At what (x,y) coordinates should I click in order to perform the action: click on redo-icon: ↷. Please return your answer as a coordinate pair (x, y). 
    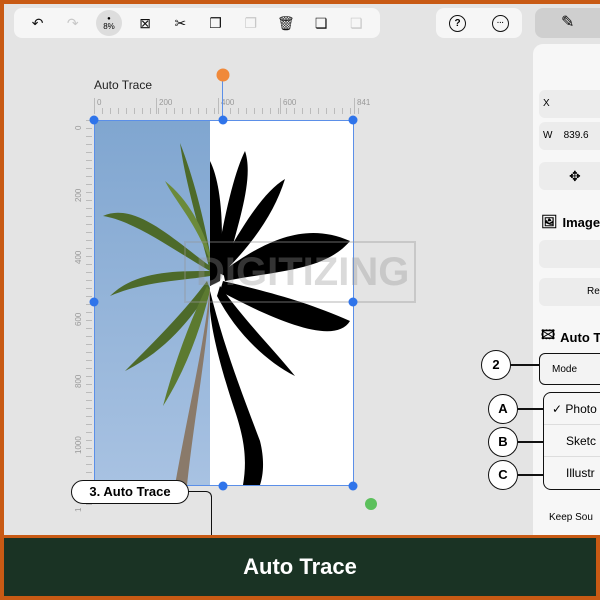
    Looking at the image, I should click on (73, 23).